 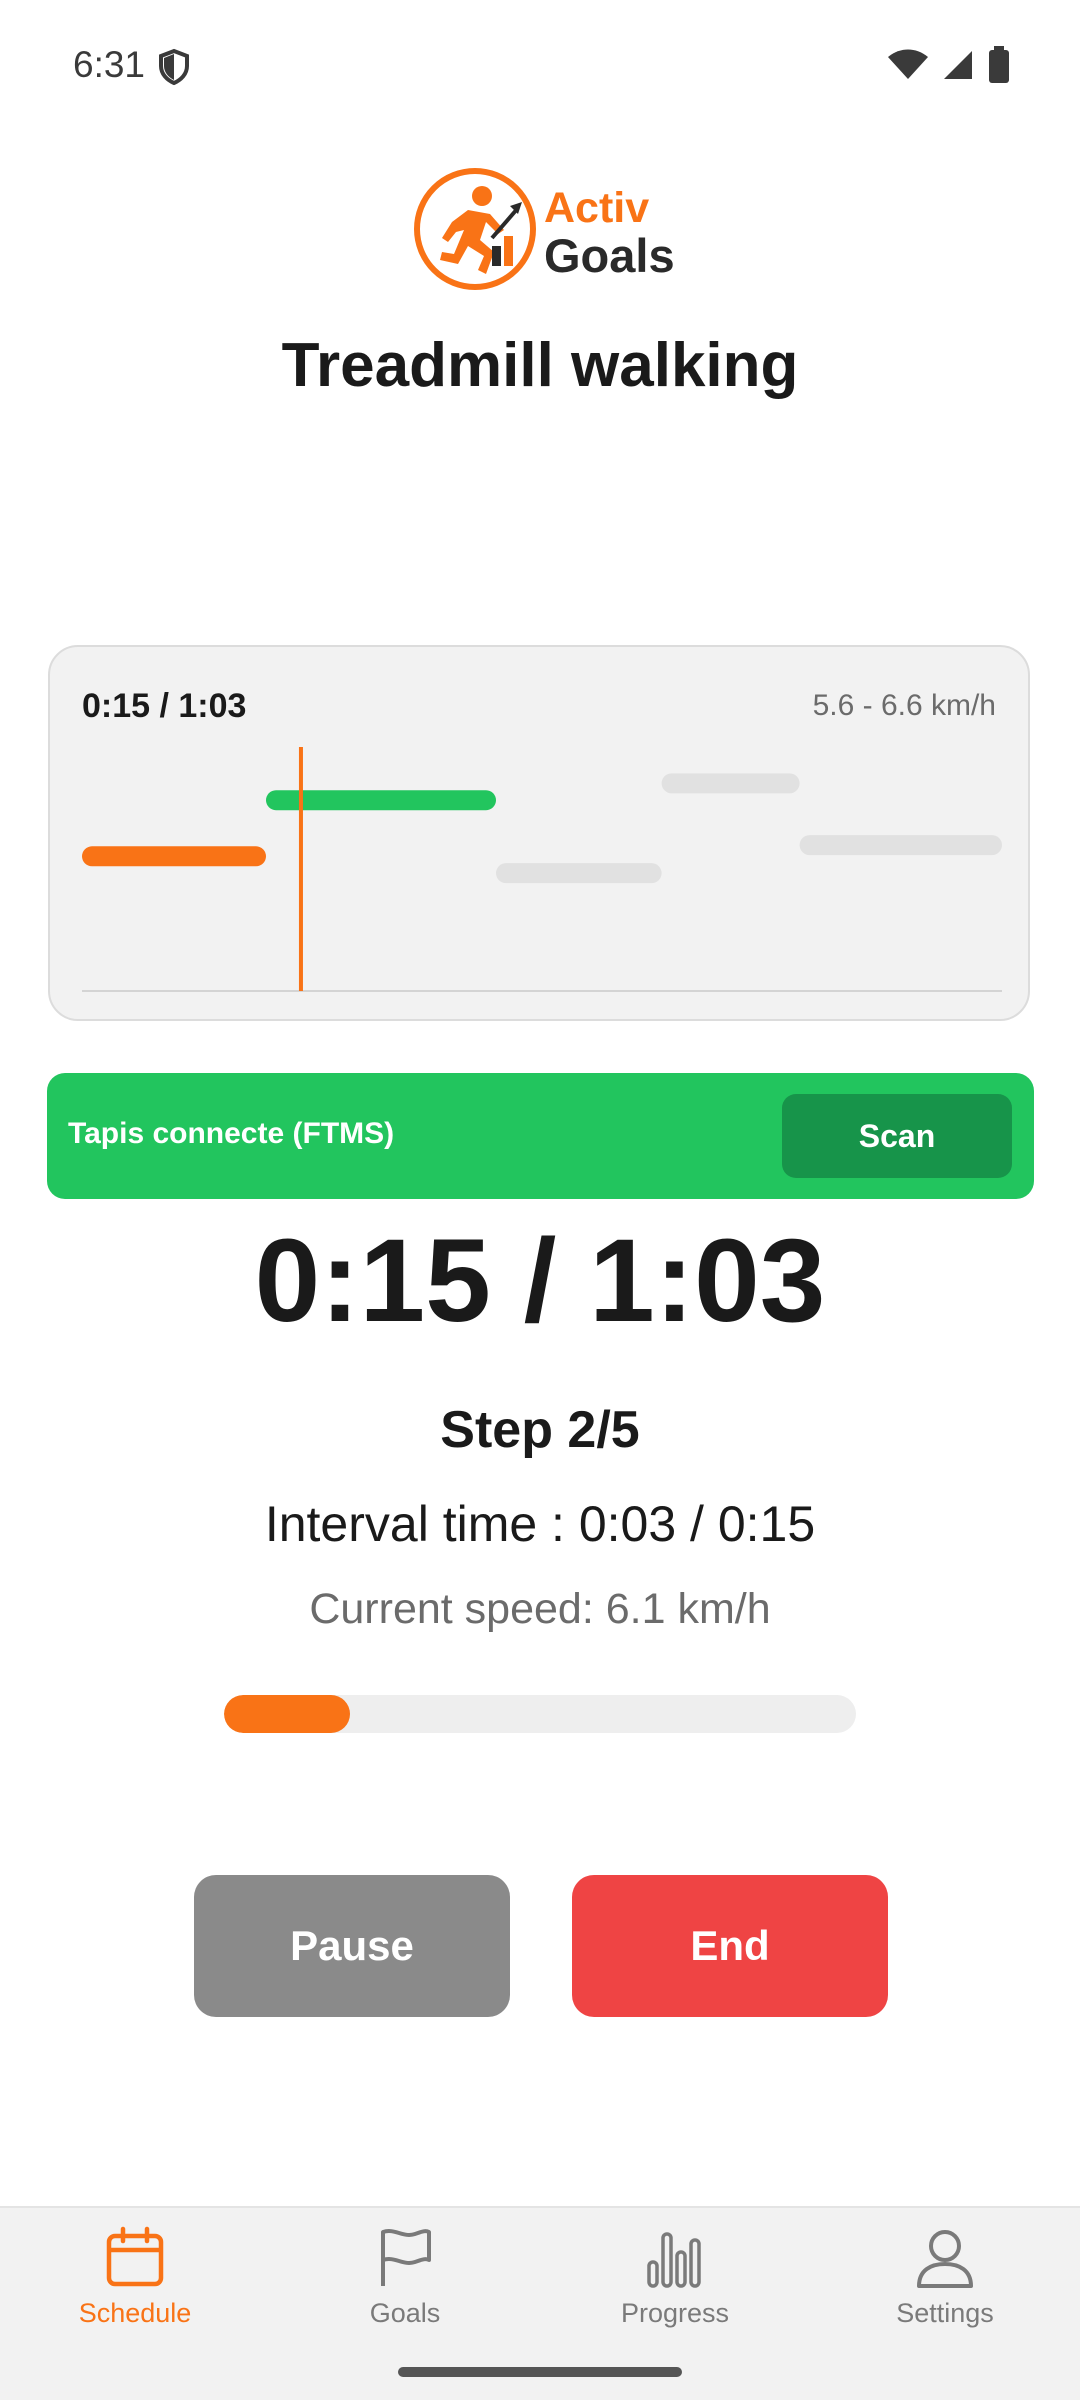 I want to click on home-indicator, so click(x=540, y=2372).